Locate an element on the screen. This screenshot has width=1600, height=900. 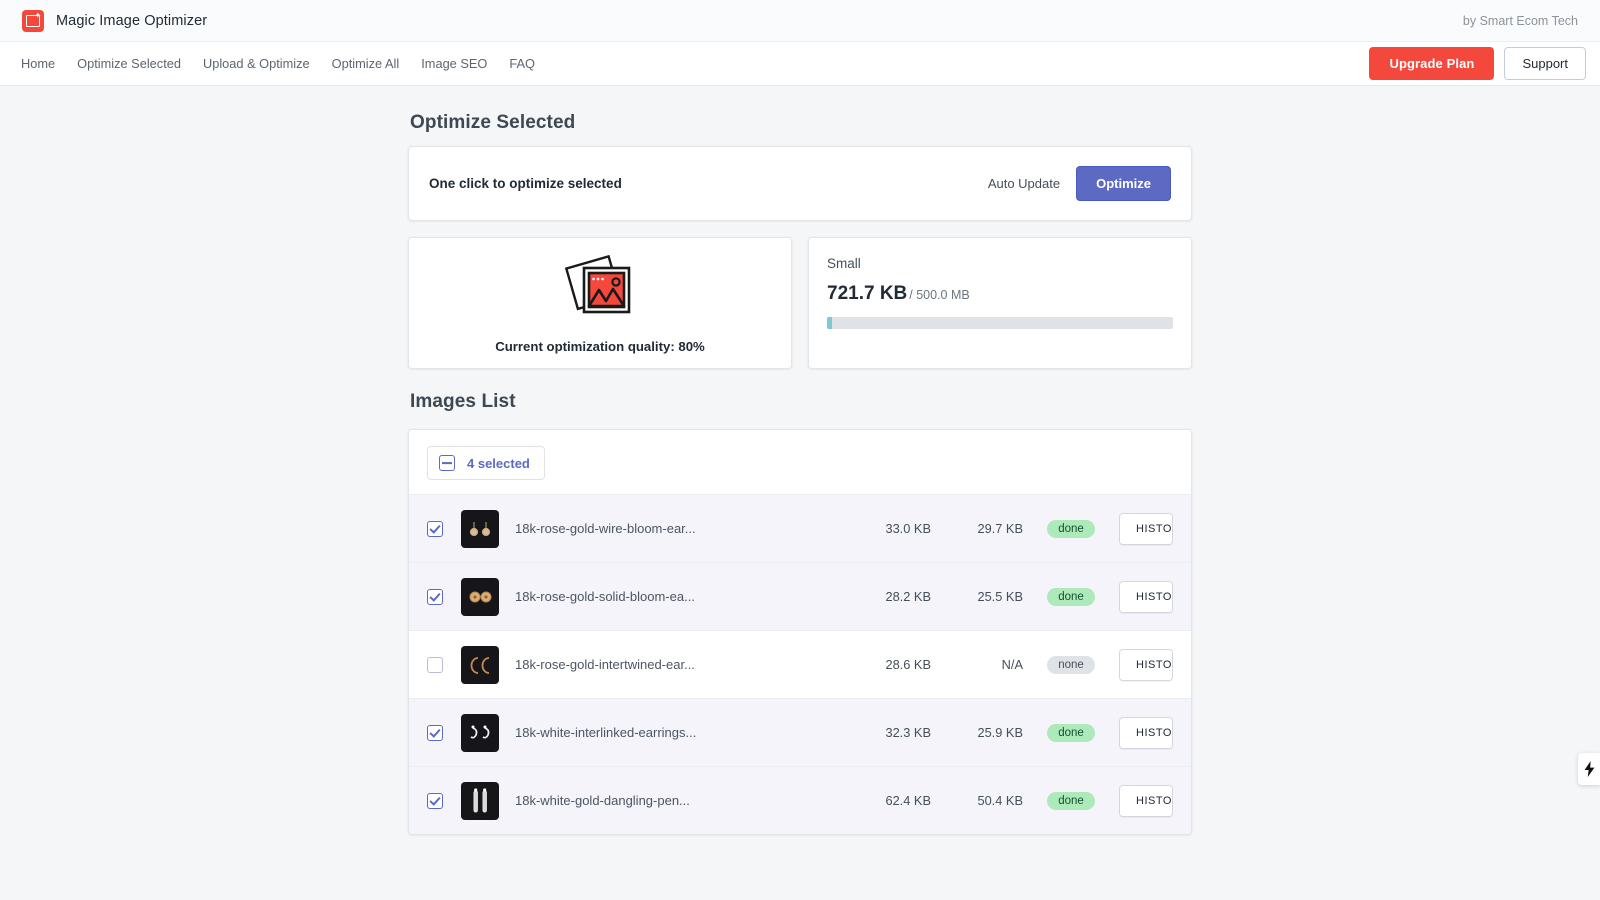
row-optimized-size: N/A is located at coordinates (1012, 664).